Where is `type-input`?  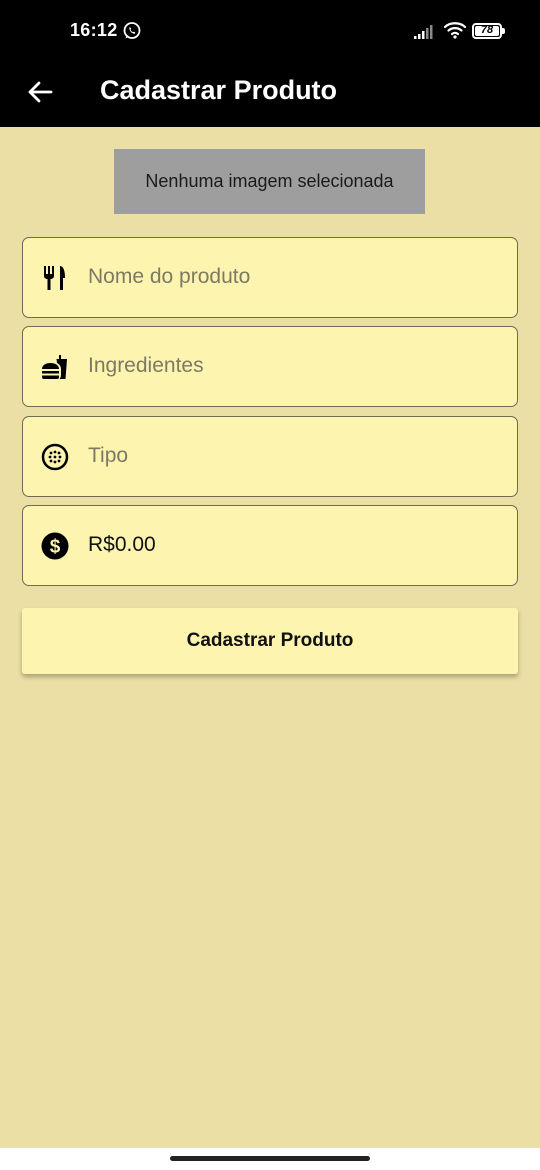 type-input is located at coordinates (293, 456).